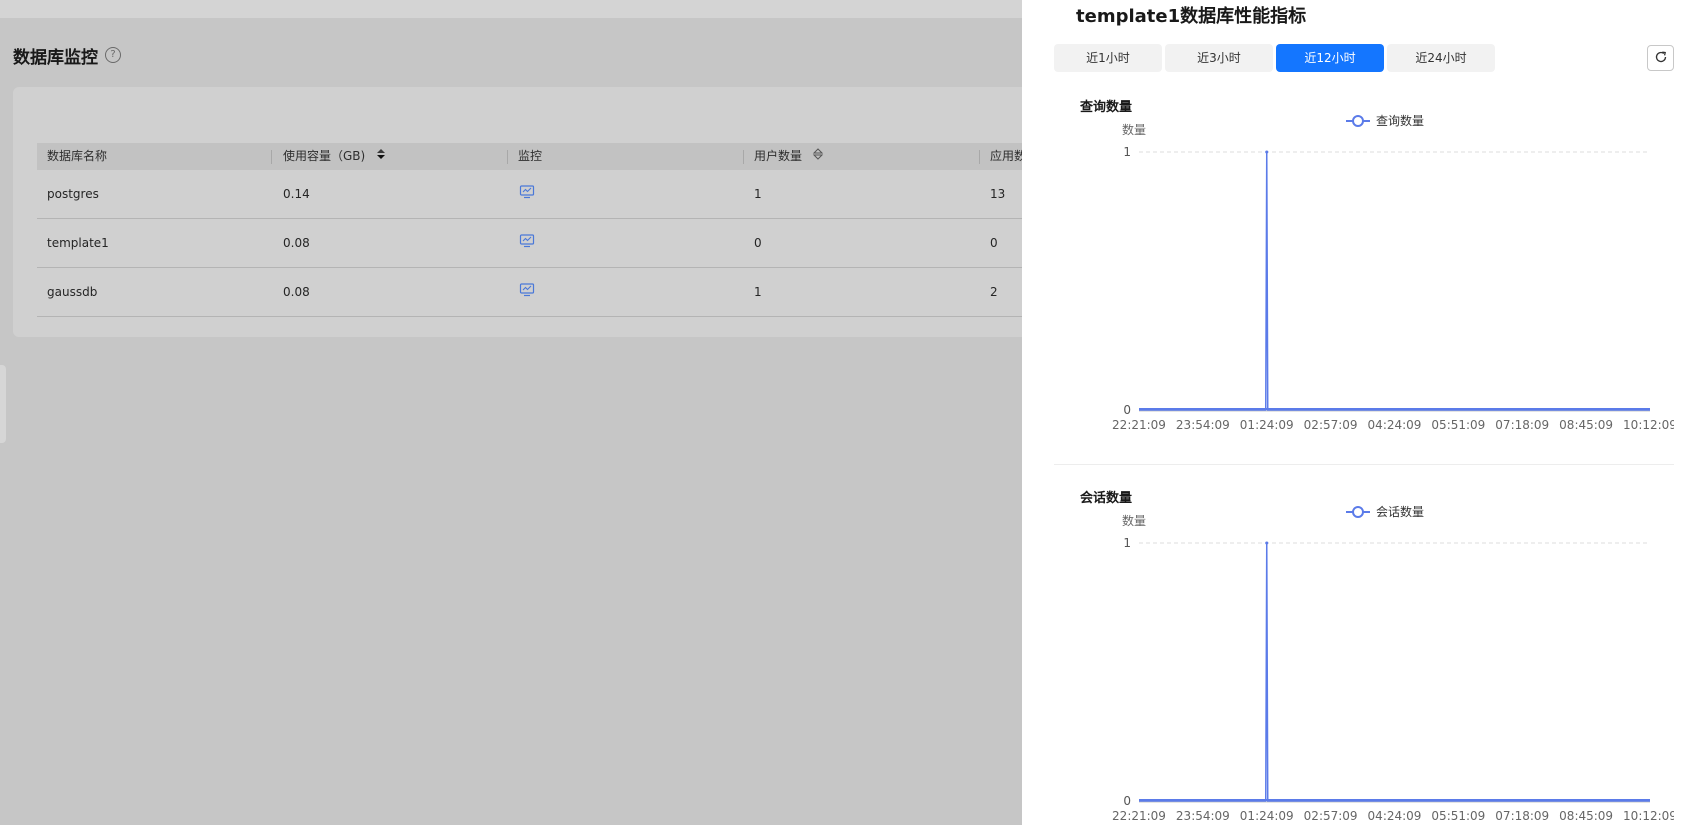 The width and height of the screenshot is (1695, 825). What do you see at coordinates (758, 243) in the screenshot?
I see `cell-users: 0` at bounding box center [758, 243].